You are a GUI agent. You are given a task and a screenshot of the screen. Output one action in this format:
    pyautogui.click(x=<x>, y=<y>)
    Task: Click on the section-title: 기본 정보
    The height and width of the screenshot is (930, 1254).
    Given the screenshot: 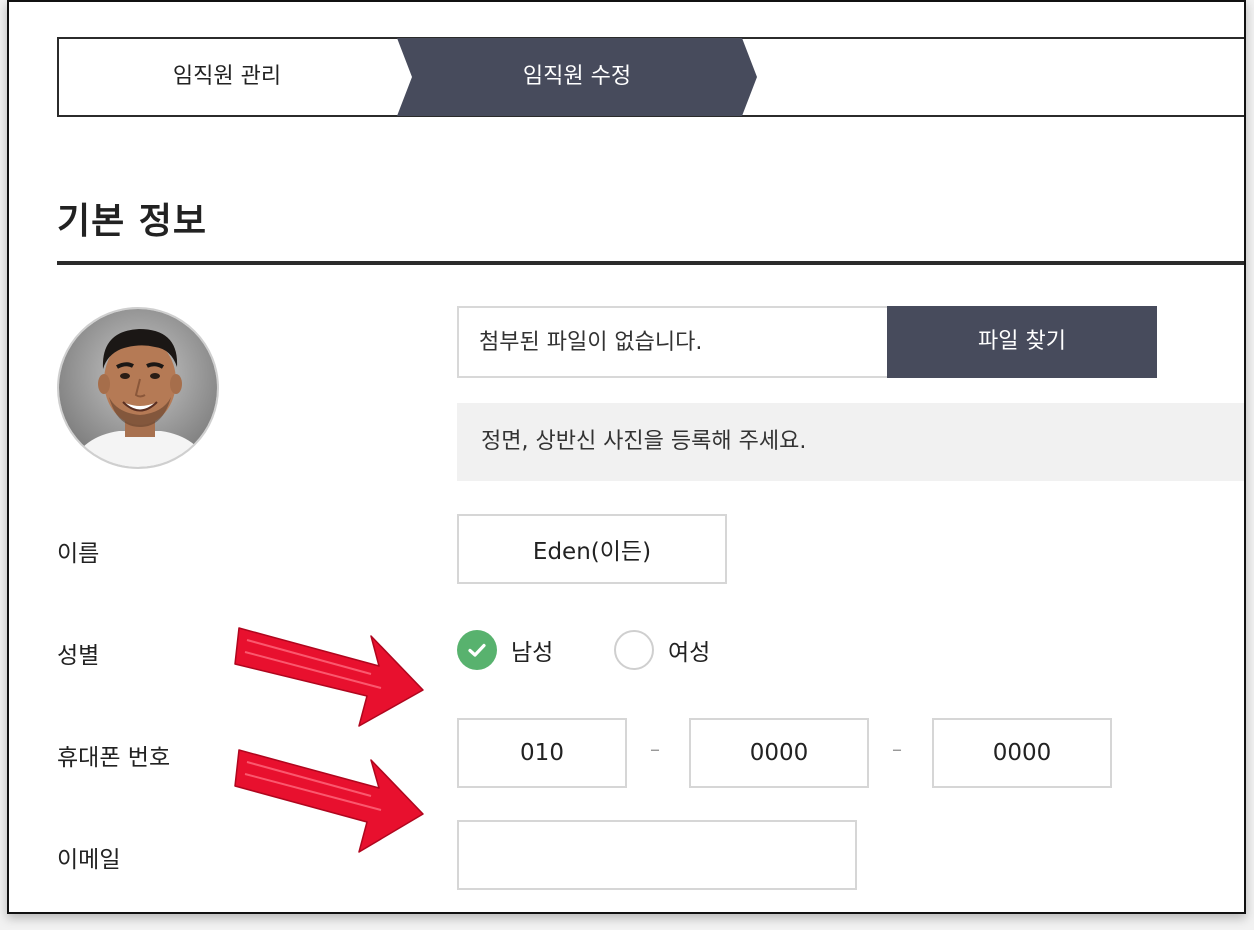 What is the action you would take?
    pyautogui.click(x=132, y=221)
    